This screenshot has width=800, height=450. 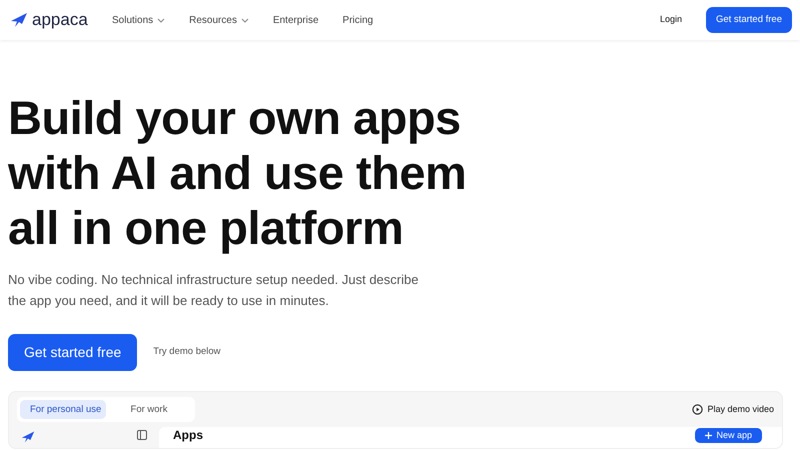 What do you see at coordinates (187, 352) in the screenshot?
I see `try-demo-text: Try demo below` at bounding box center [187, 352].